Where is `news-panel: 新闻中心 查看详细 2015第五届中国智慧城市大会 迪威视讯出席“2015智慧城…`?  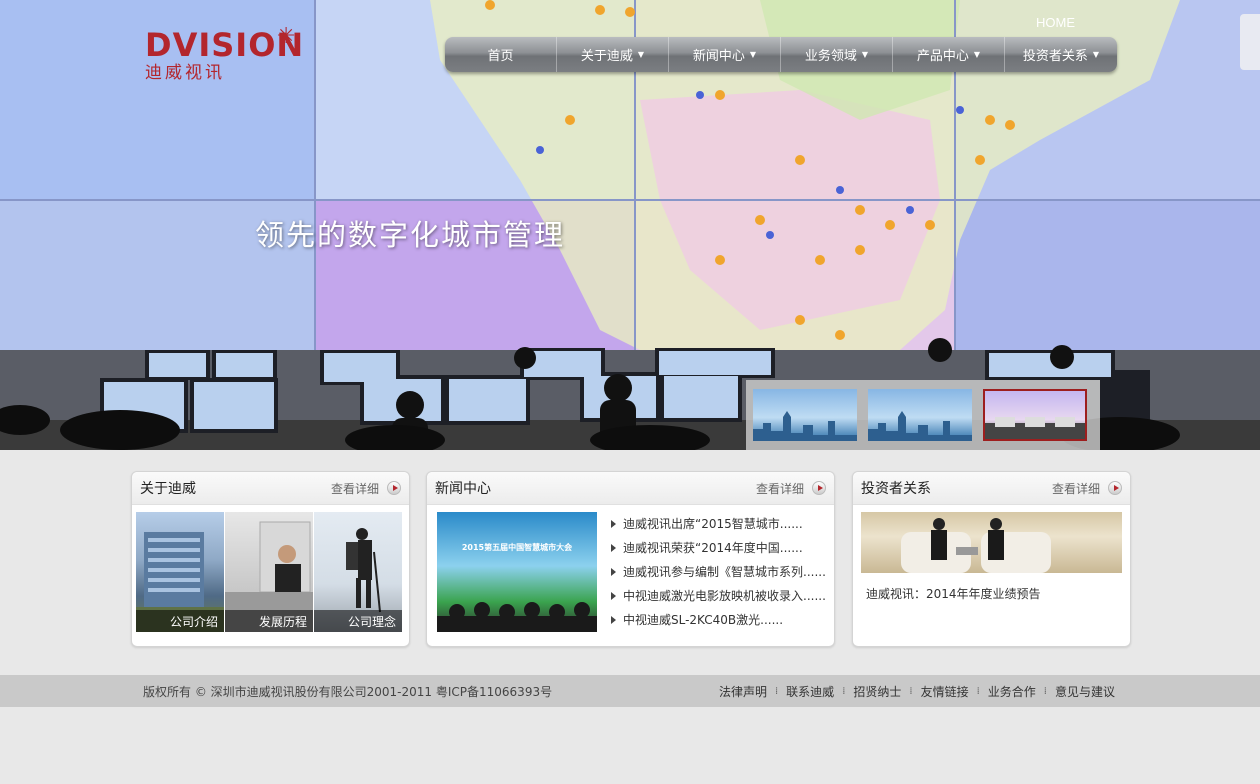
news-panel: 新闻中心 查看详细 2015第五届中国智慧城市大会 迪威视讯出席“2015智慧城… is located at coordinates (630, 559).